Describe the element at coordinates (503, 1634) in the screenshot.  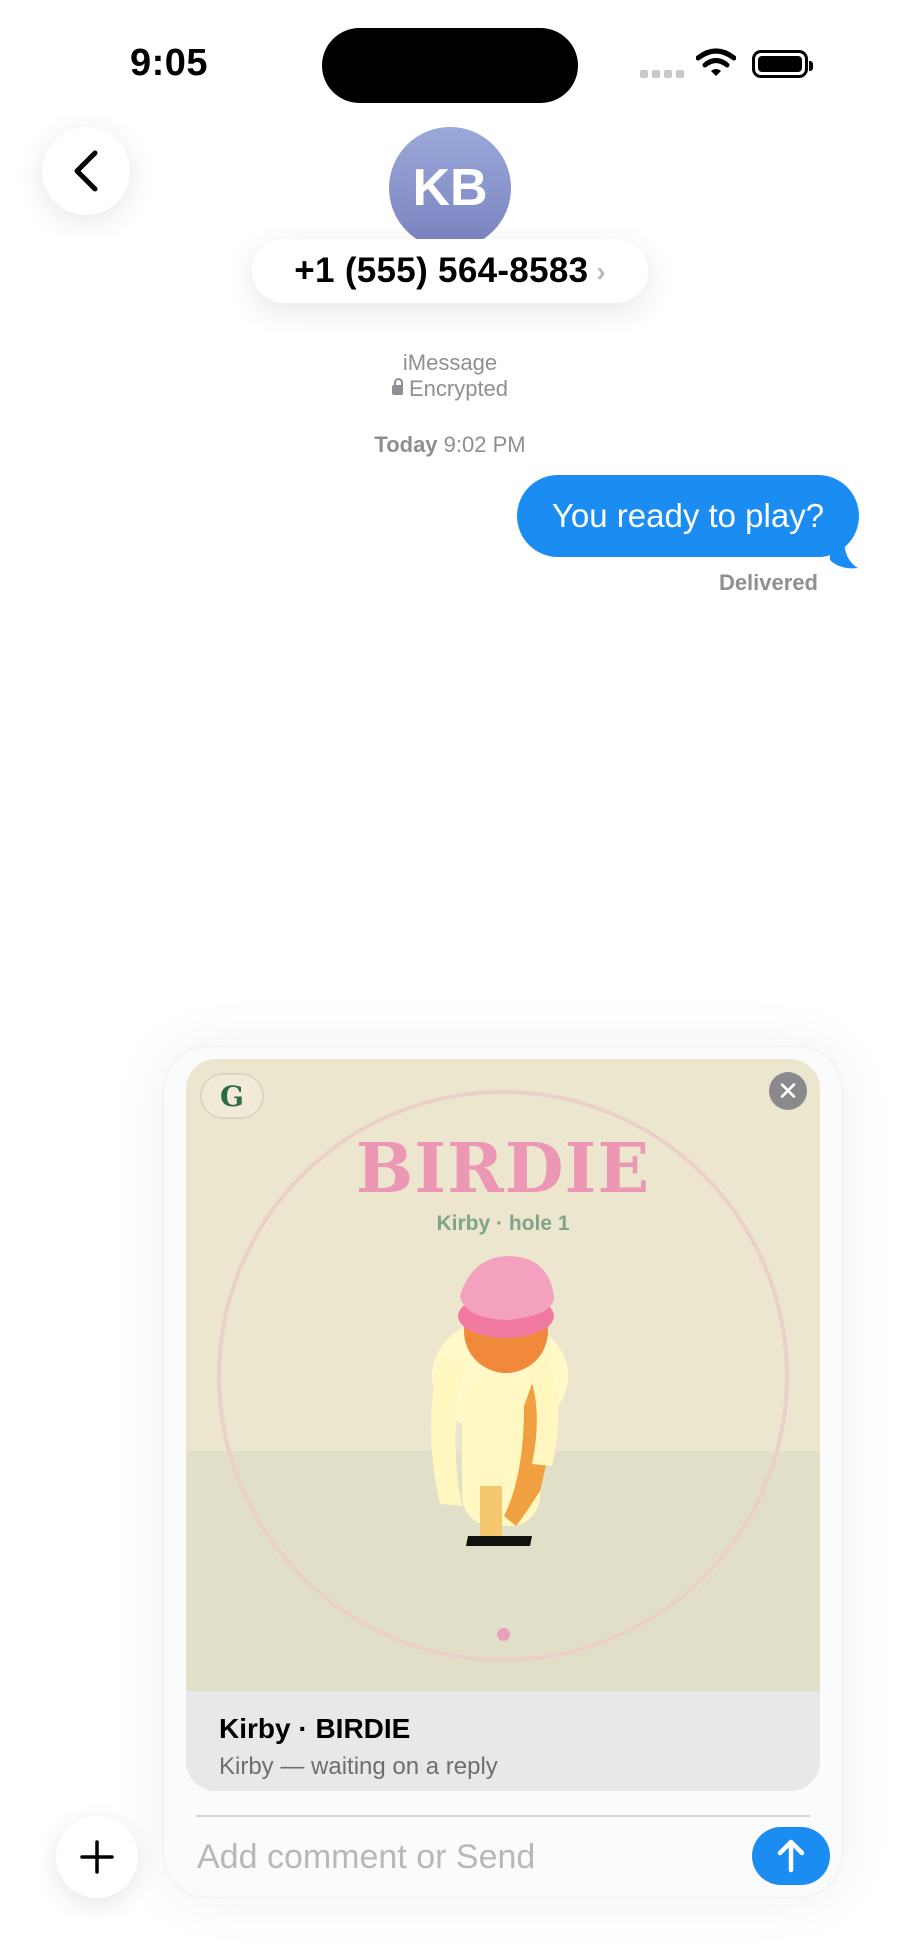
I see `ball-dot` at that location.